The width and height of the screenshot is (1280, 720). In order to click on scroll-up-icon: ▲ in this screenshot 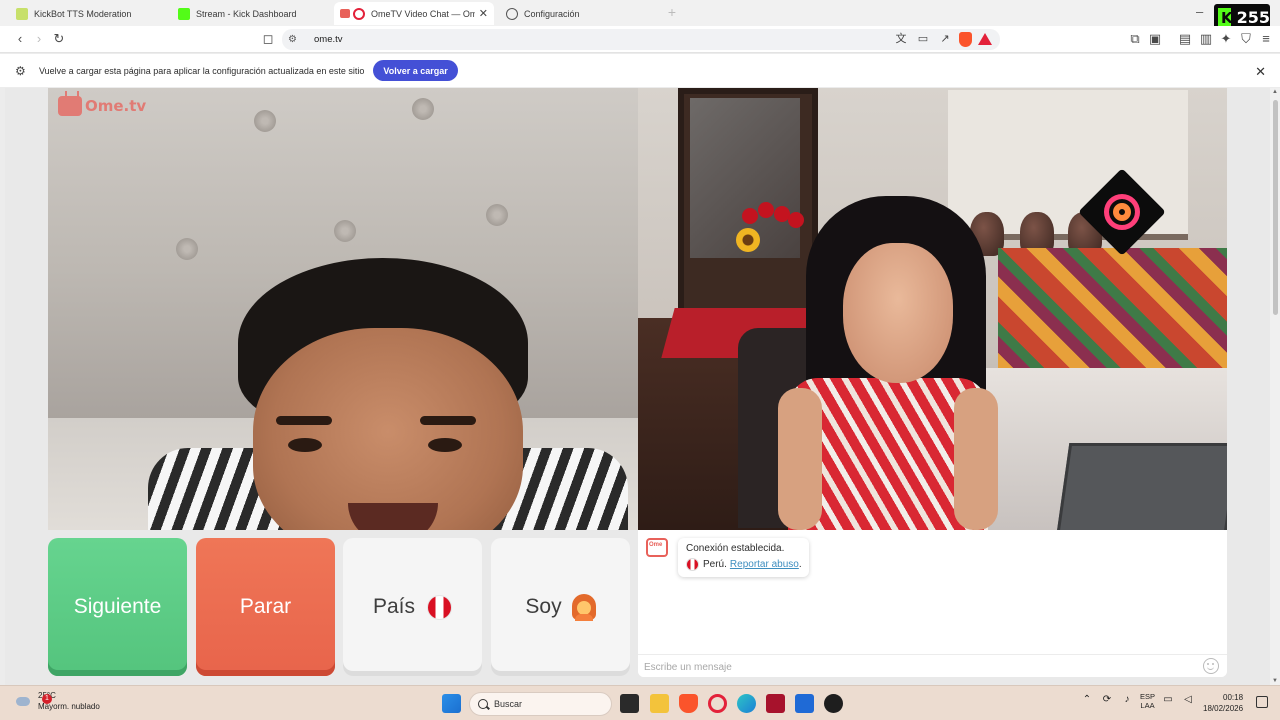, I will do `click(1275, 92)`.